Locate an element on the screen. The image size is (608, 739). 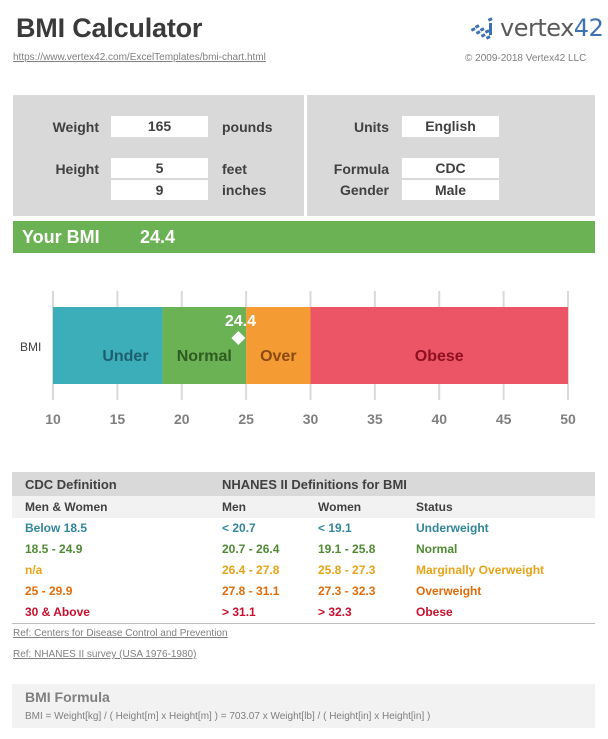
weight-field: 165 is located at coordinates (159, 126).